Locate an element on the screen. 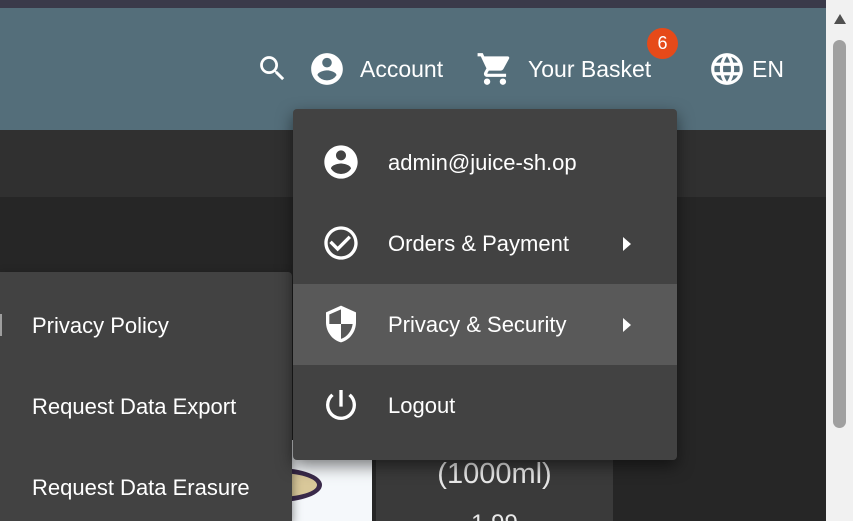 This screenshot has height=521, width=853. menu-item-label: admin@juice-sh.op is located at coordinates (482, 162).